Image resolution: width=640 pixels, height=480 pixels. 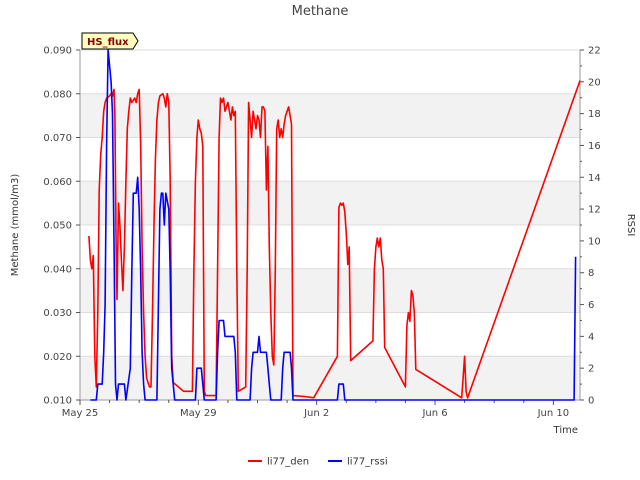 I want to click on hs-flux-badge: HS_flux, so click(x=110, y=41).